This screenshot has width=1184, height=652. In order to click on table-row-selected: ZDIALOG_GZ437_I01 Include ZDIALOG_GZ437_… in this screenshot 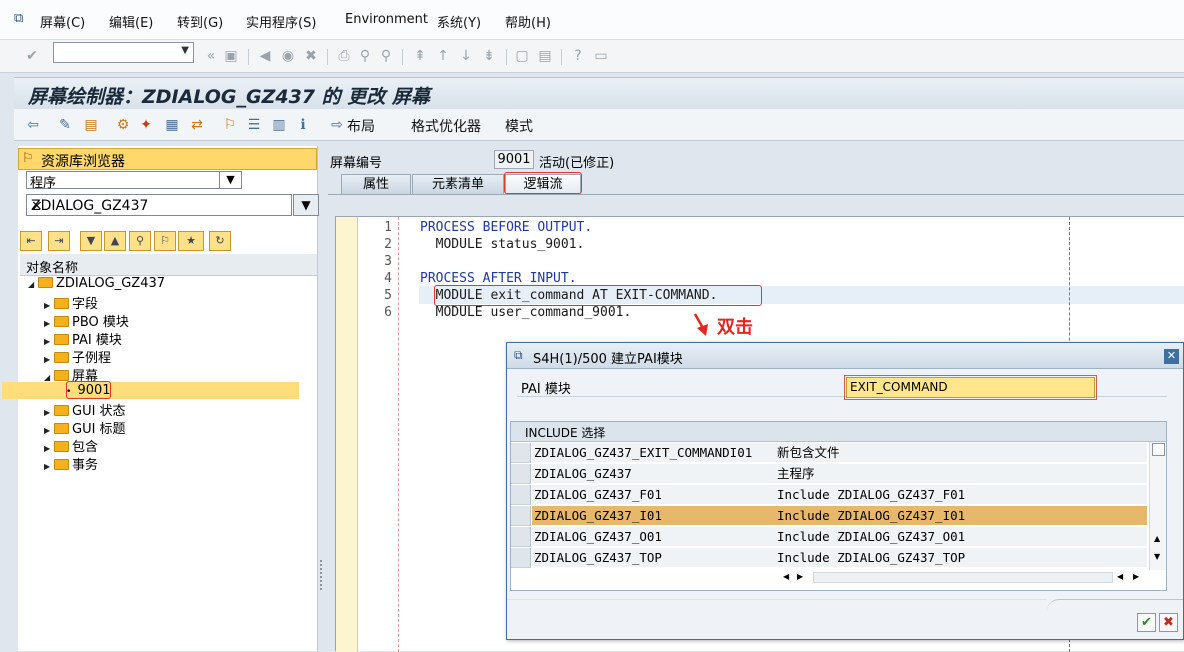, I will do `click(829, 516)`.